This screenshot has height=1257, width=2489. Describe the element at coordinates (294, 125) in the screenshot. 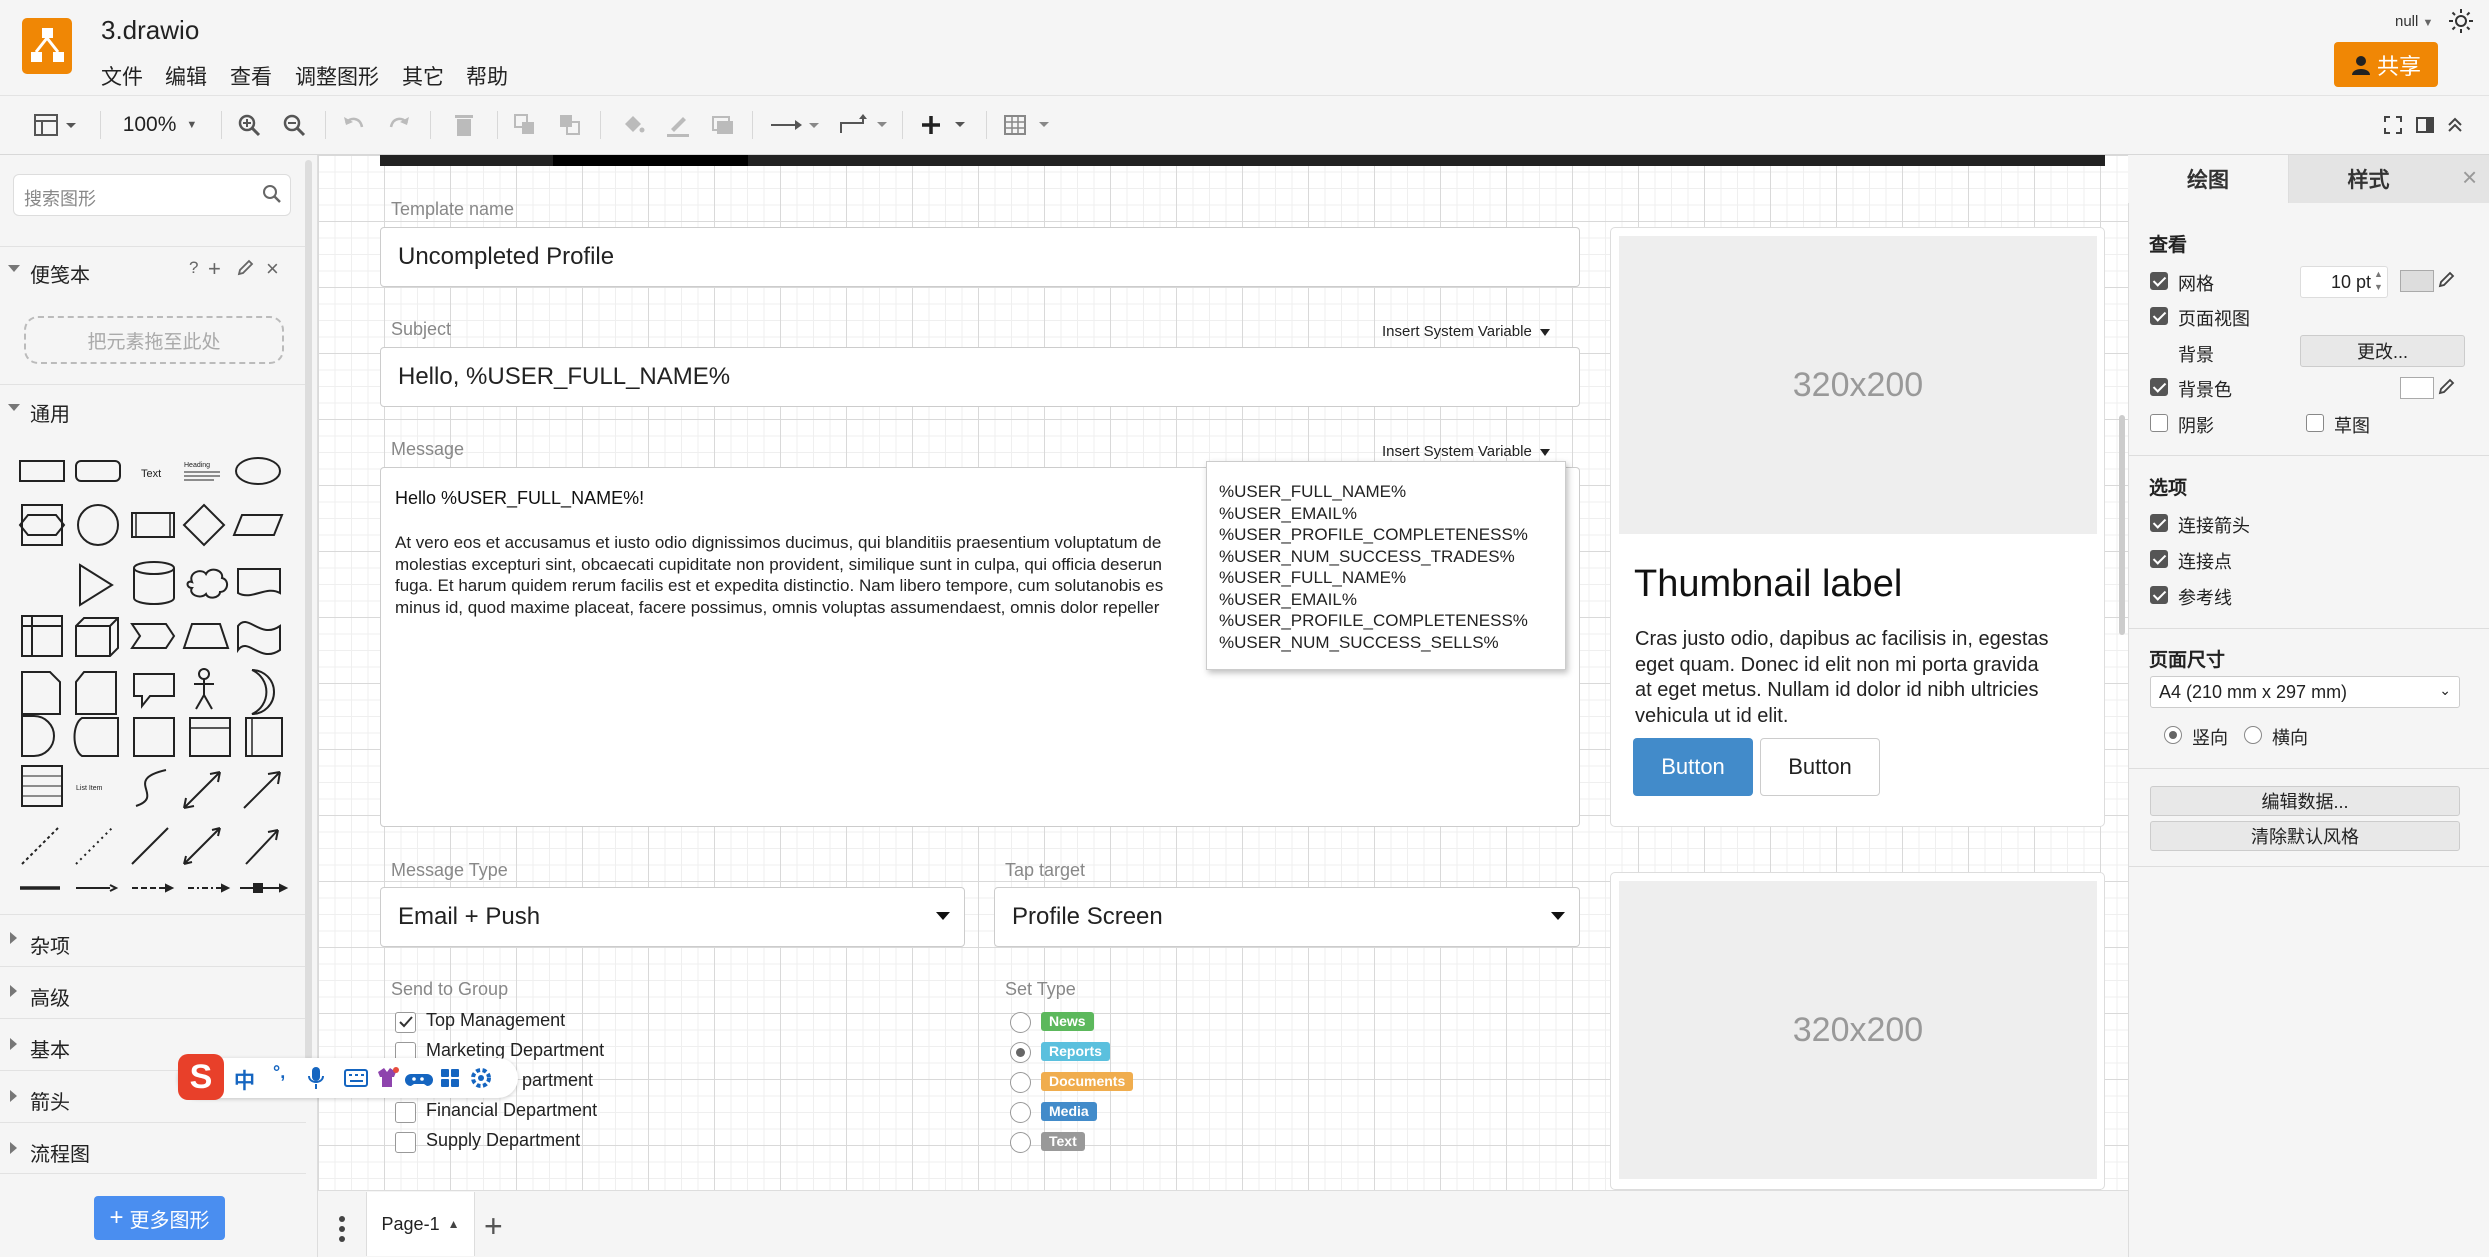

I see `zoom-out-icon` at that location.